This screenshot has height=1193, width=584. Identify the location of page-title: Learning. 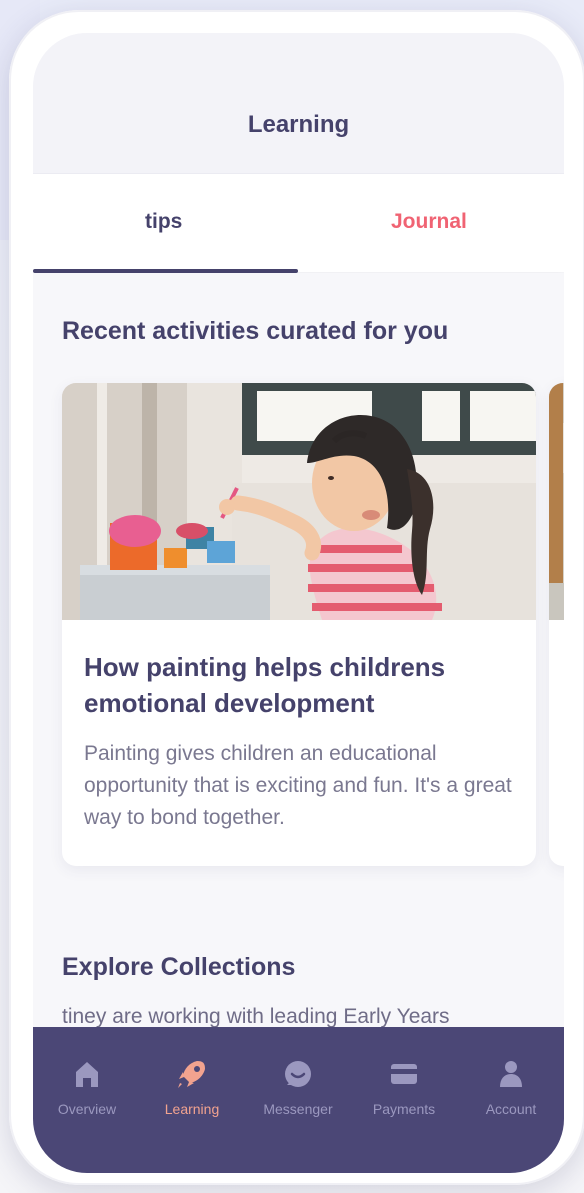
(298, 124).